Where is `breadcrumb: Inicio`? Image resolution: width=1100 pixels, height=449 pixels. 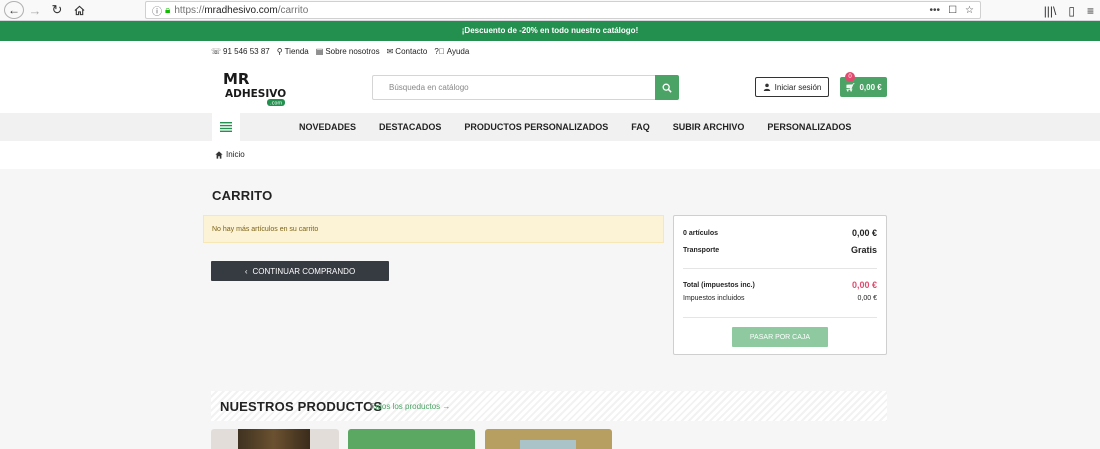 breadcrumb: Inicio is located at coordinates (550, 155).